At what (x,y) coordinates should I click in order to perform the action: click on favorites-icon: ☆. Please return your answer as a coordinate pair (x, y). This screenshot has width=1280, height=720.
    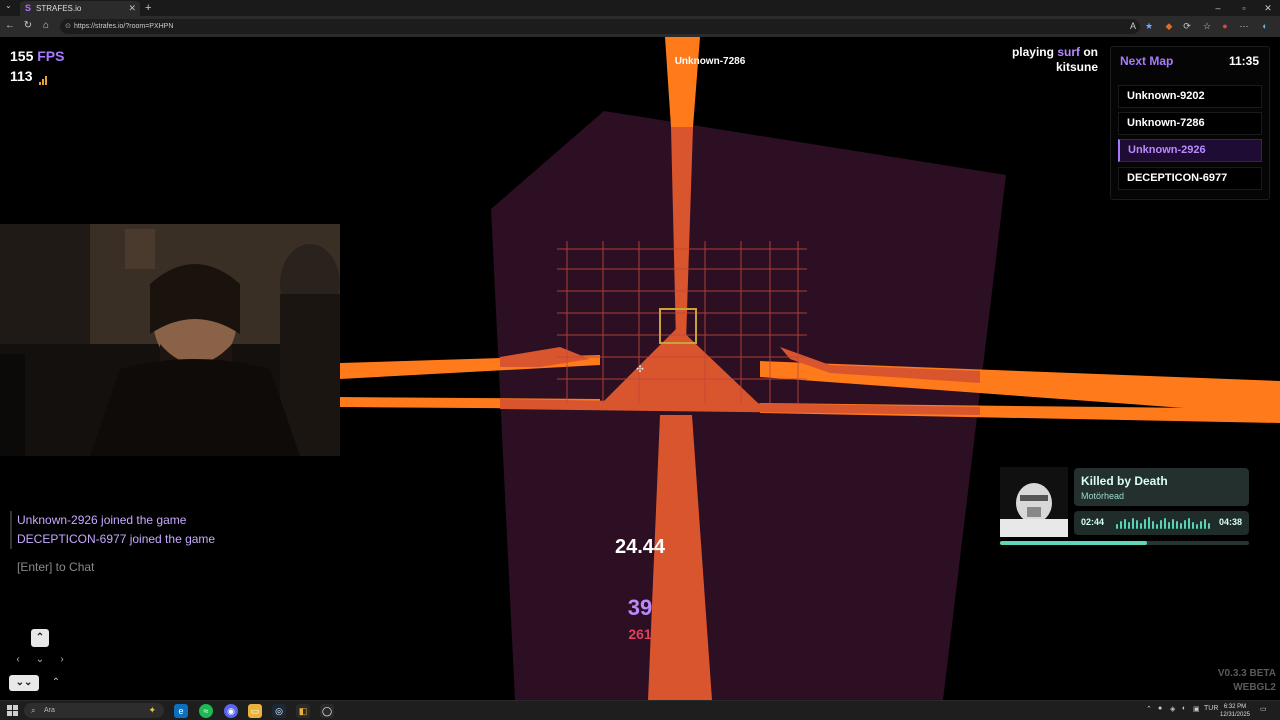
    Looking at the image, I should click on (1207, 26).